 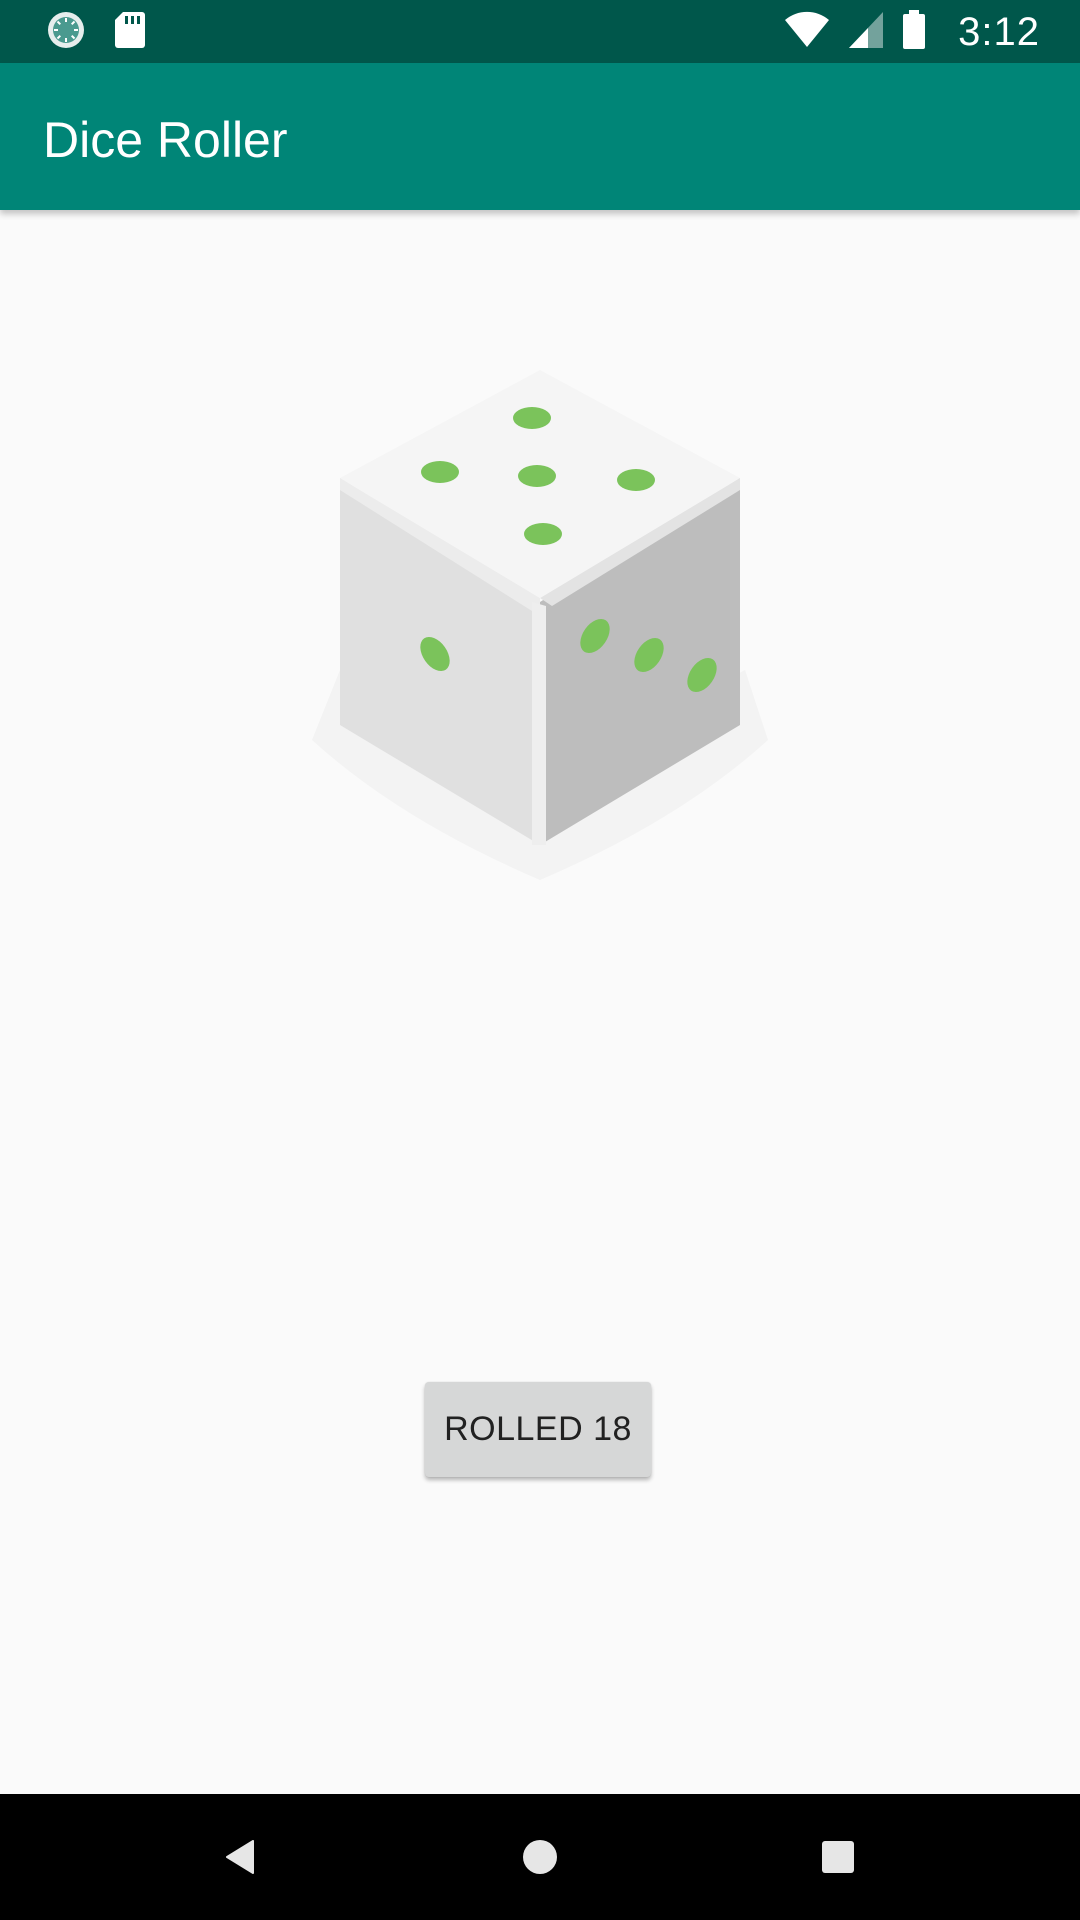 I want to click on home-button, so click(x=540, y=1857).